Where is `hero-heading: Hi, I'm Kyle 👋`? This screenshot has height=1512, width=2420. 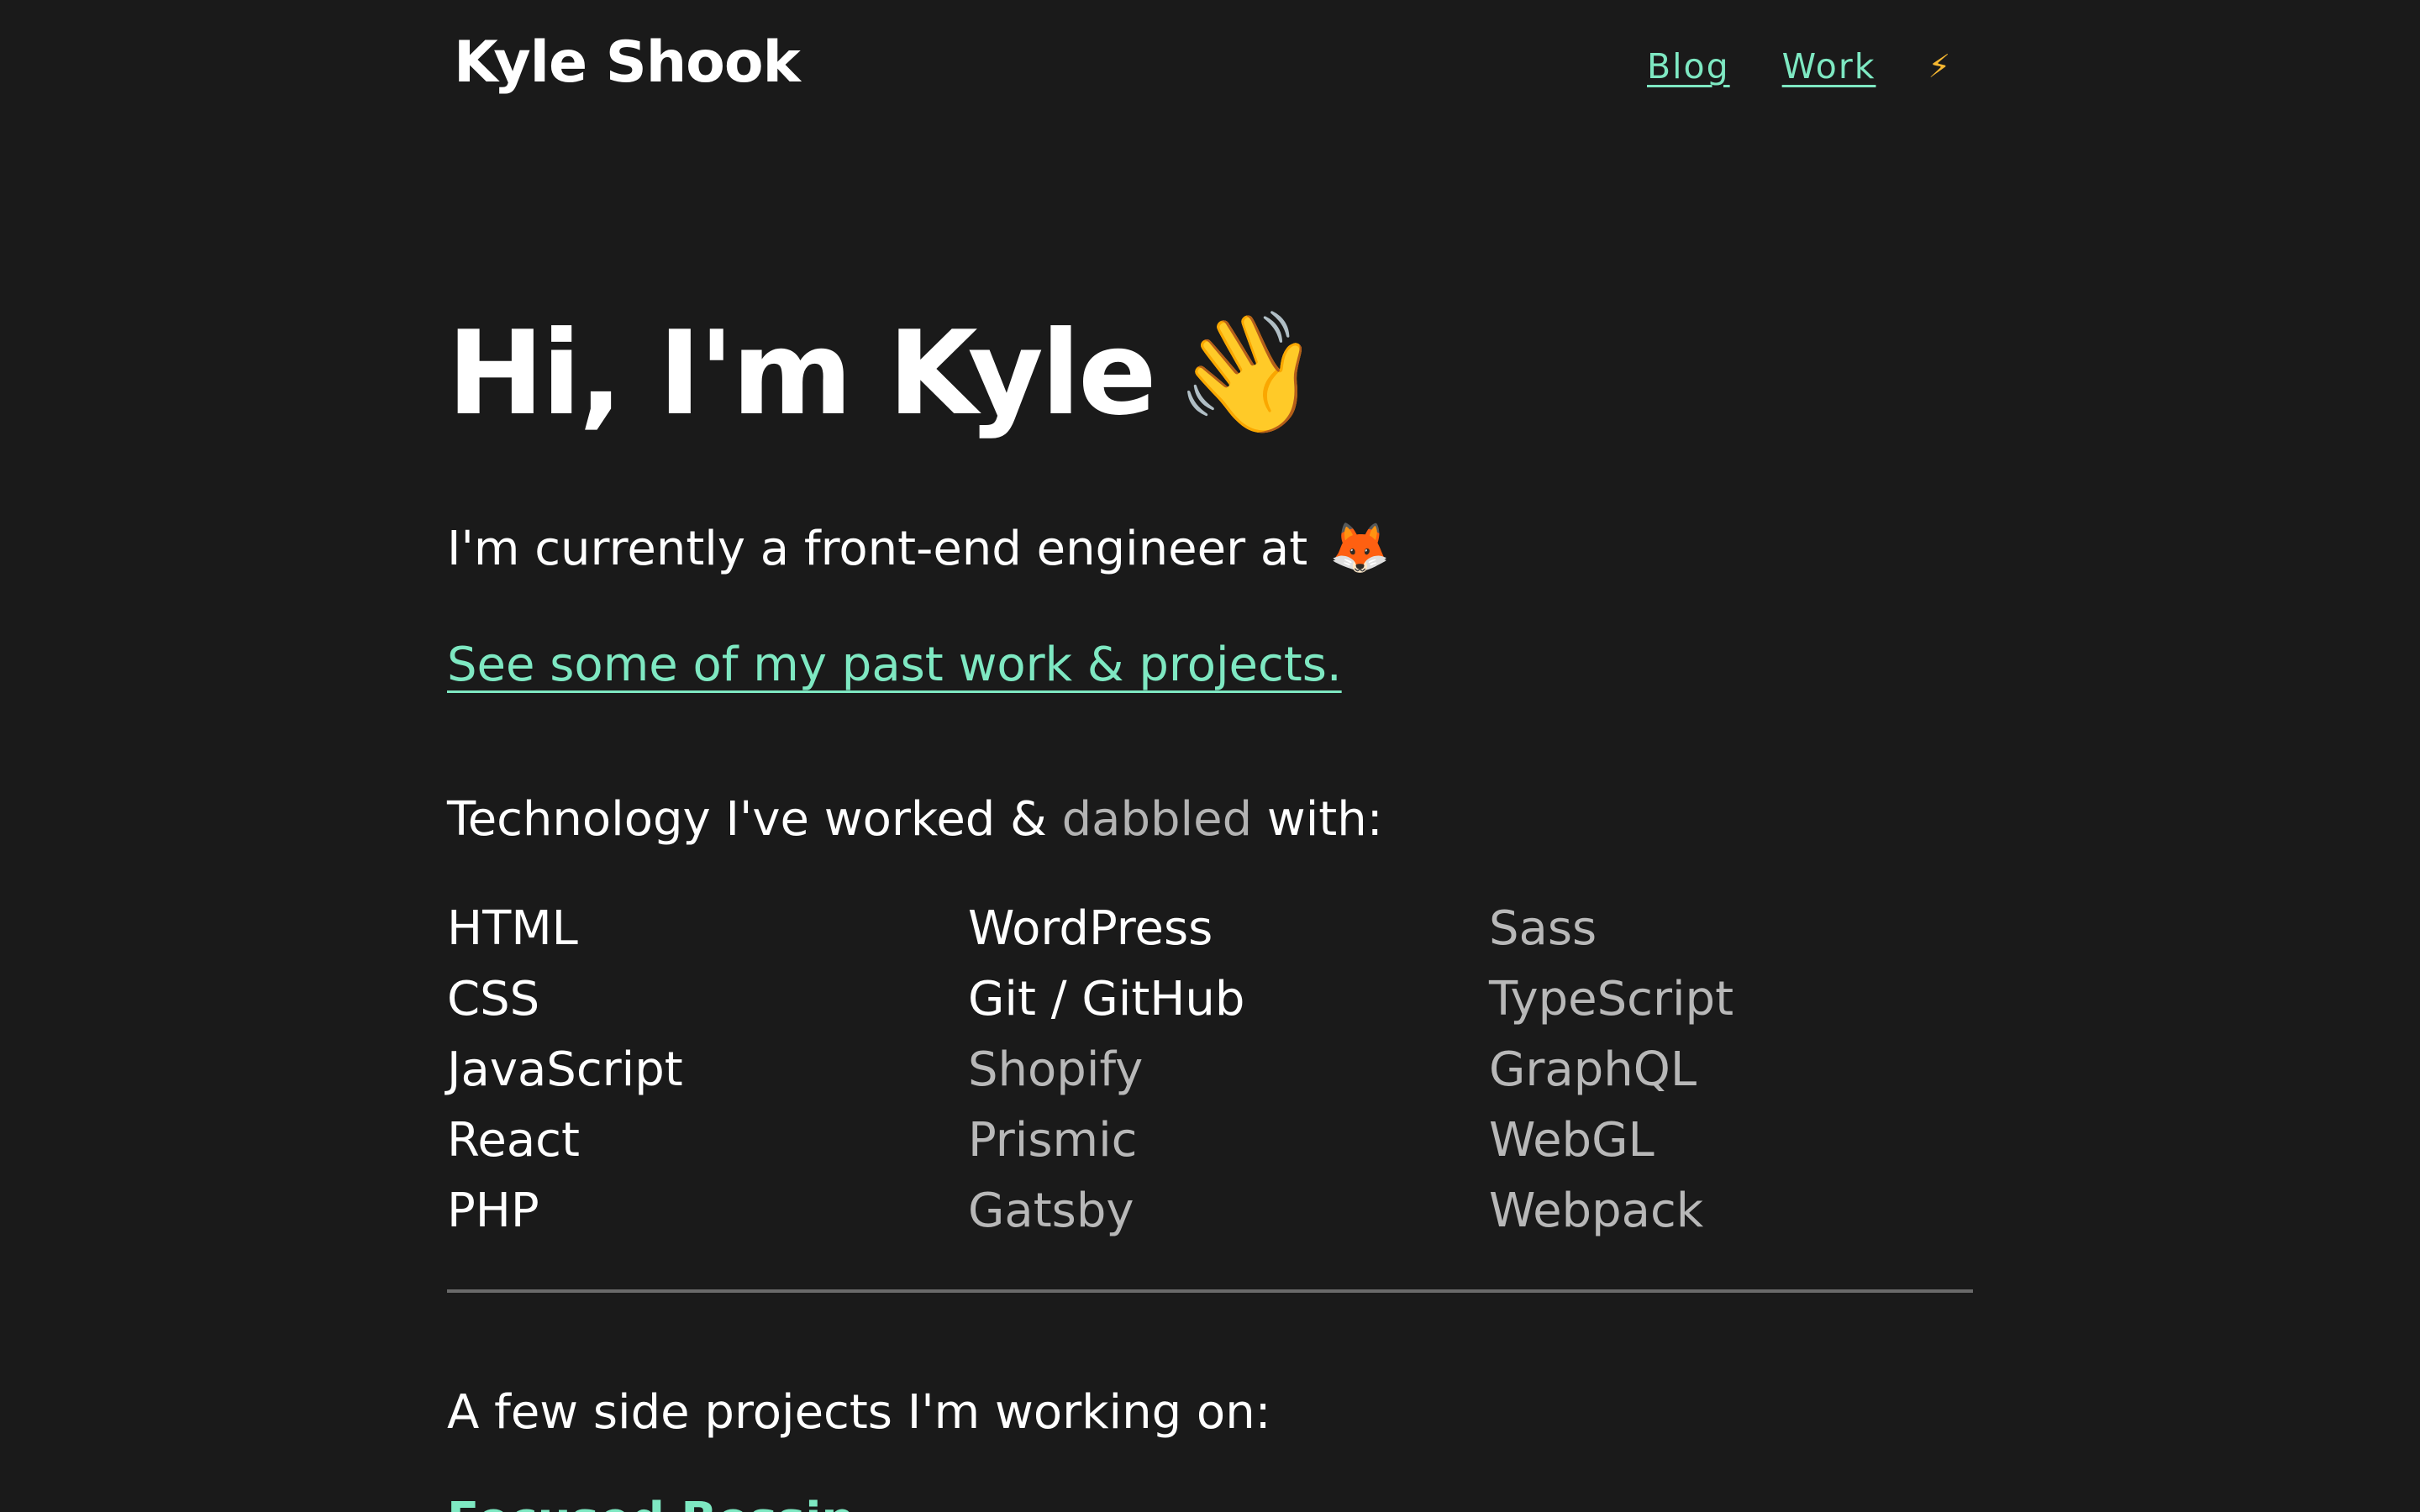 hero-heading: Hi, I'm Kyle 👋 is located at coordinates (884, 373).